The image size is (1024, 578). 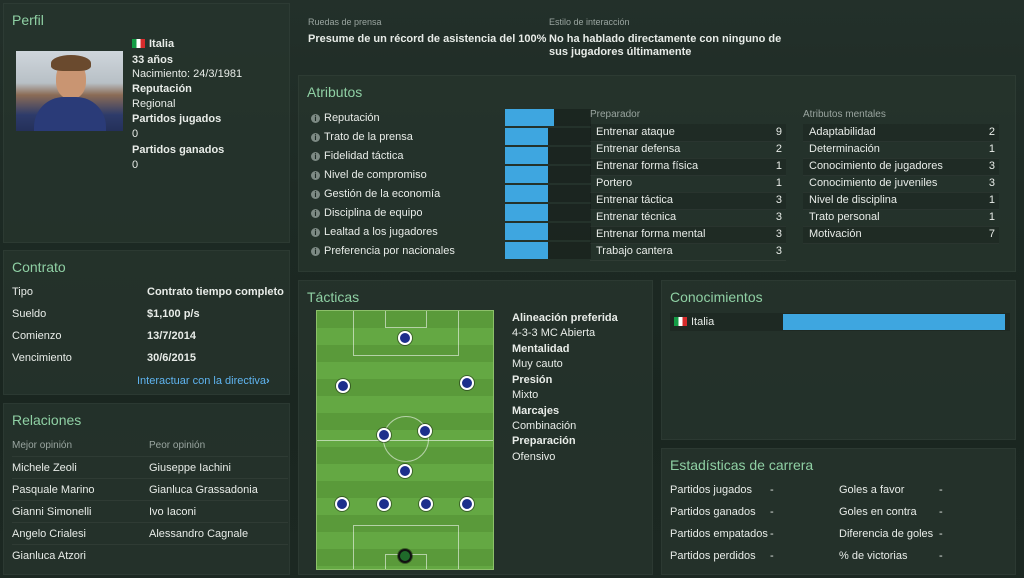 What do you see at coordinates (49, 534) in the screenshot?
I see `best-opinion-person: Angelo Crialesi` at bounding box center [49, 534].